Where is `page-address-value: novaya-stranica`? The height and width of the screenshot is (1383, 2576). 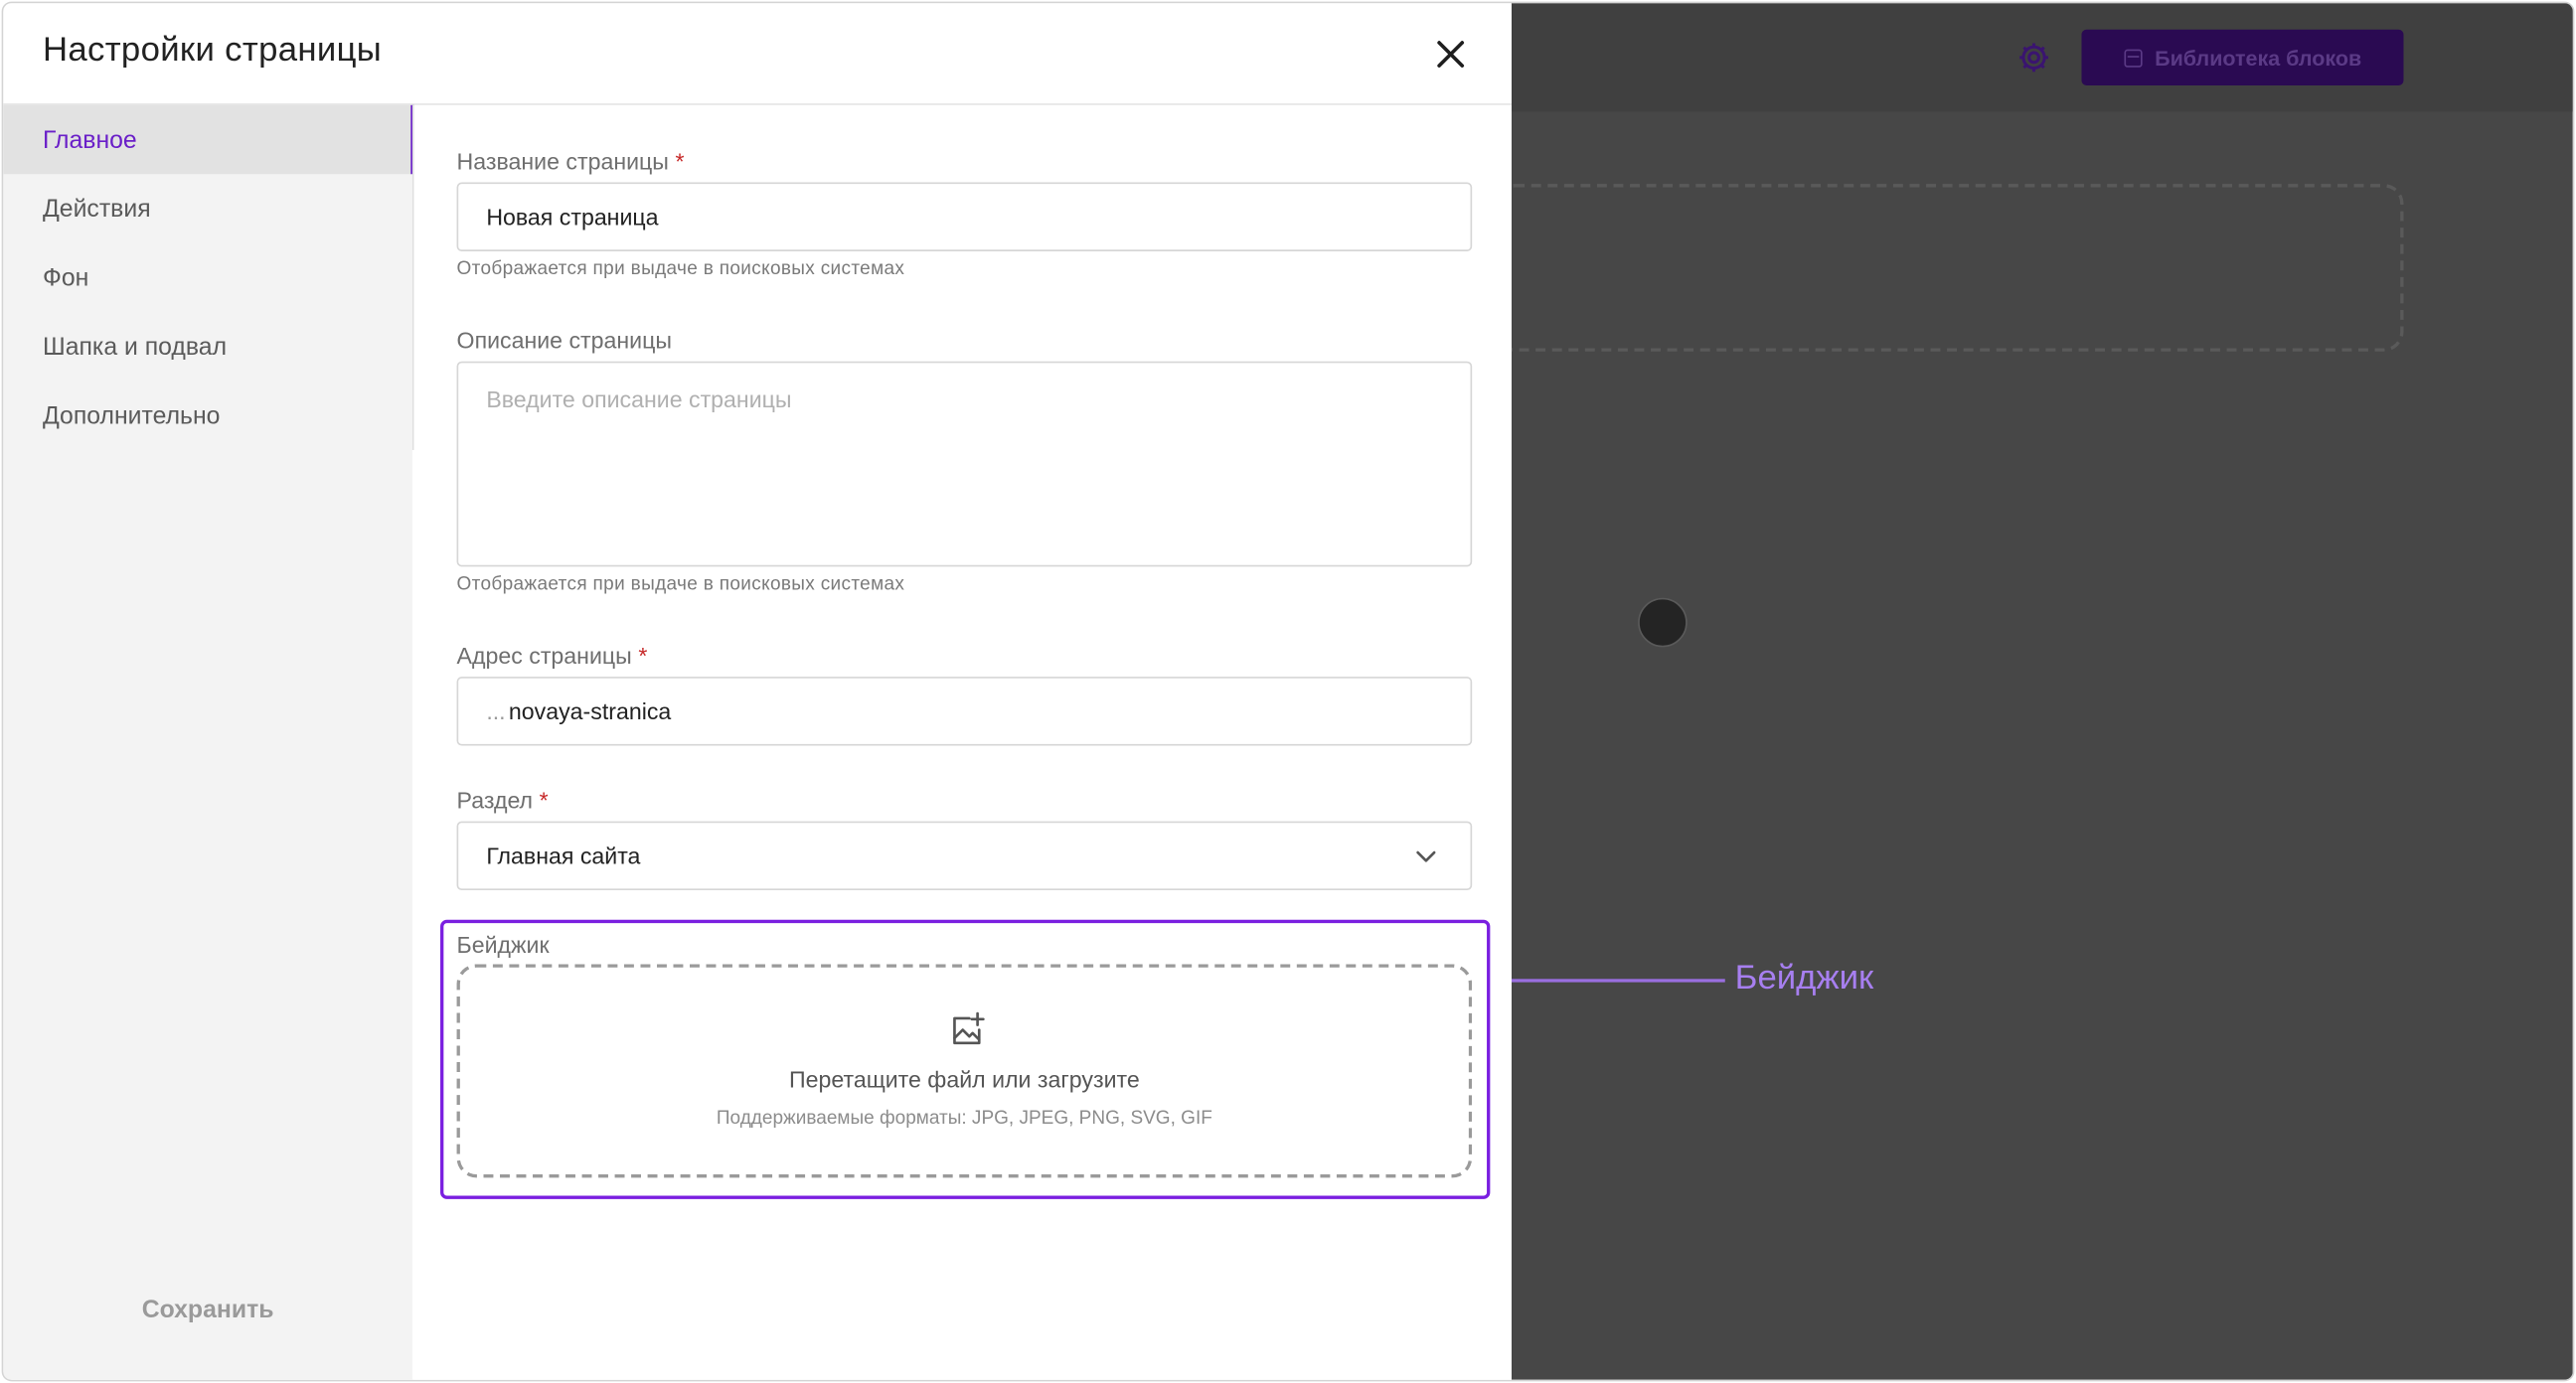 page-address-value: novaya-stranica is located at coordinates (590, 711).